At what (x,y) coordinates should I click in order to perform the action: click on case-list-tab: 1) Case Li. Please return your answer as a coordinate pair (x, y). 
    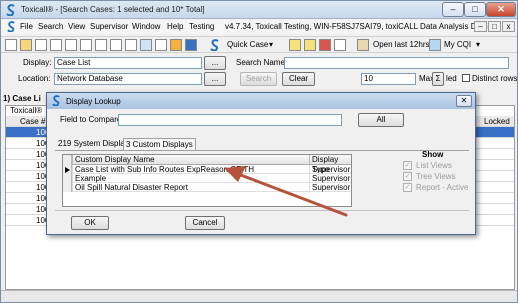
    Looking at the image, I should click on (22, 98).